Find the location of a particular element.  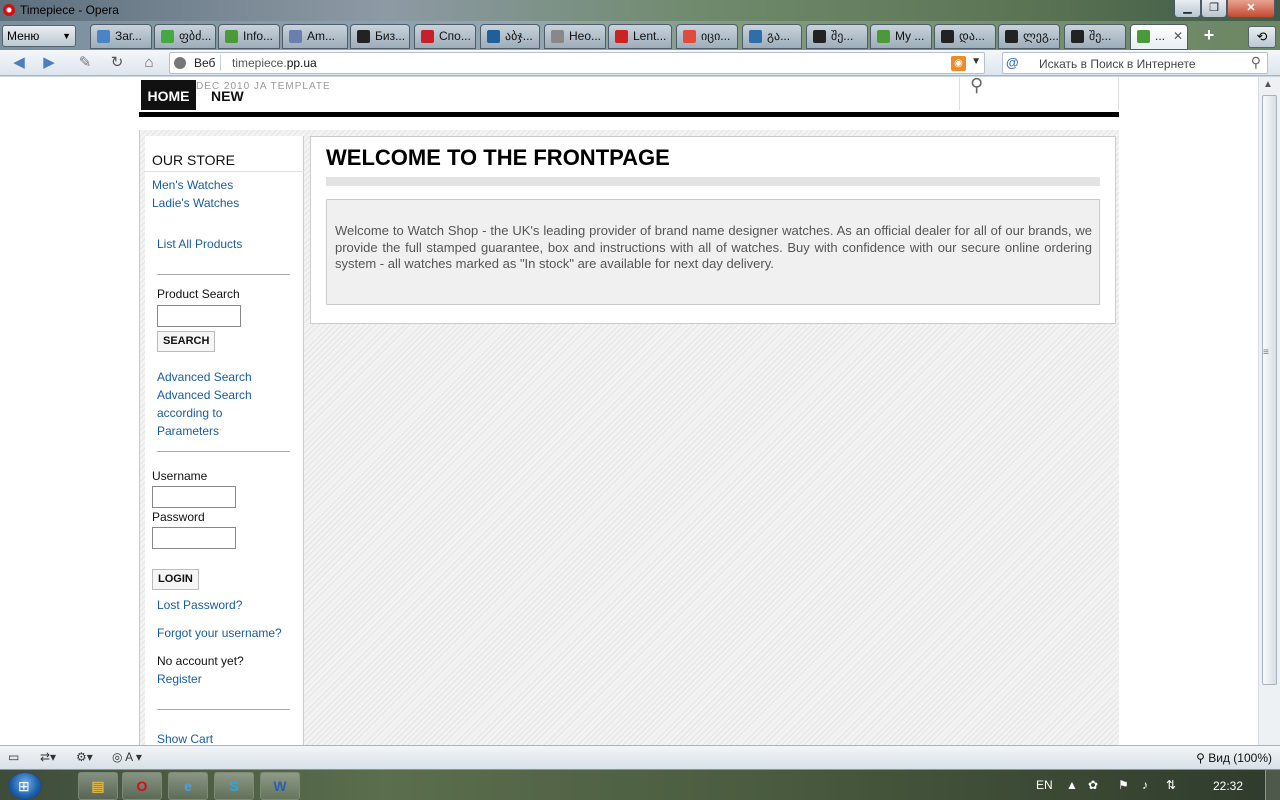

address-url: timepiece.pp.ua is located at coordinates (274, 63).